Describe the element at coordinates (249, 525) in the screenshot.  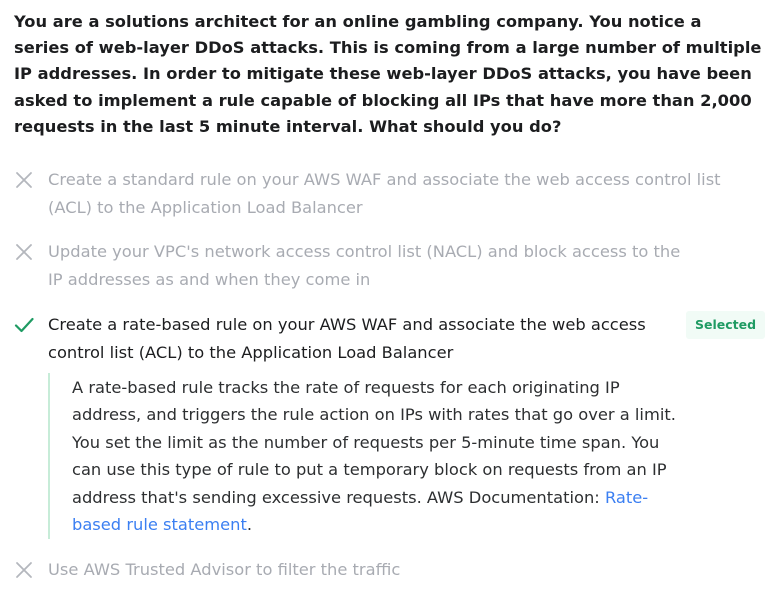
I see `explanation-suffix: .` at that location.